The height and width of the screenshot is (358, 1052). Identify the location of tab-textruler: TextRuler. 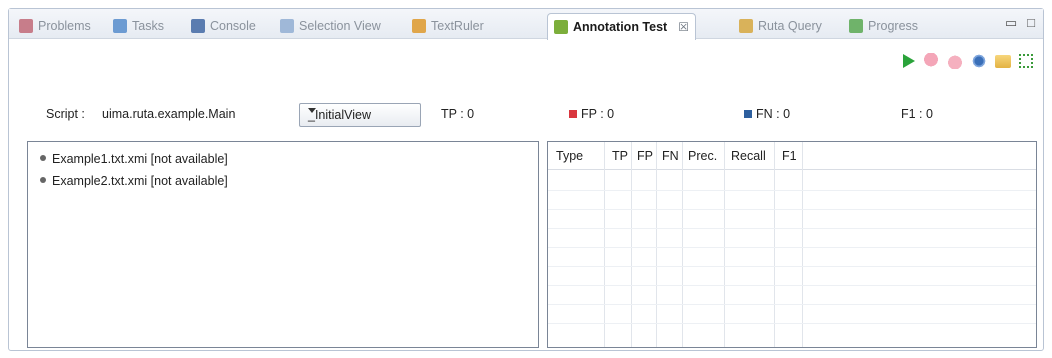
(448, 26).